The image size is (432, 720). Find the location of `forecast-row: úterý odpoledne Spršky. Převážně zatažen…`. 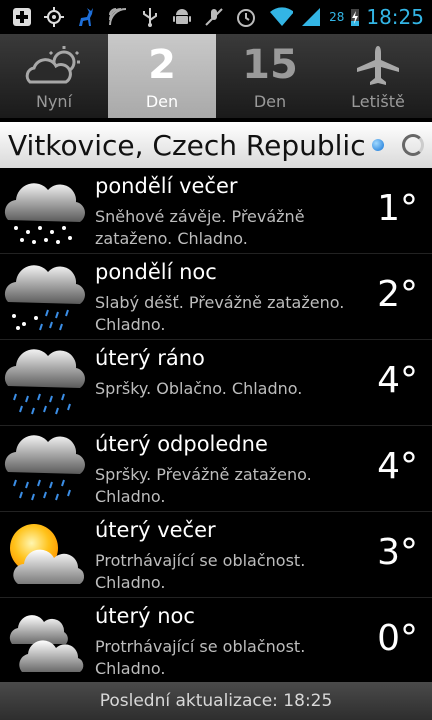

forecast-row: úterý odpoledne Spršky. Převážně zatažen… is located at coordinates (216, 469).